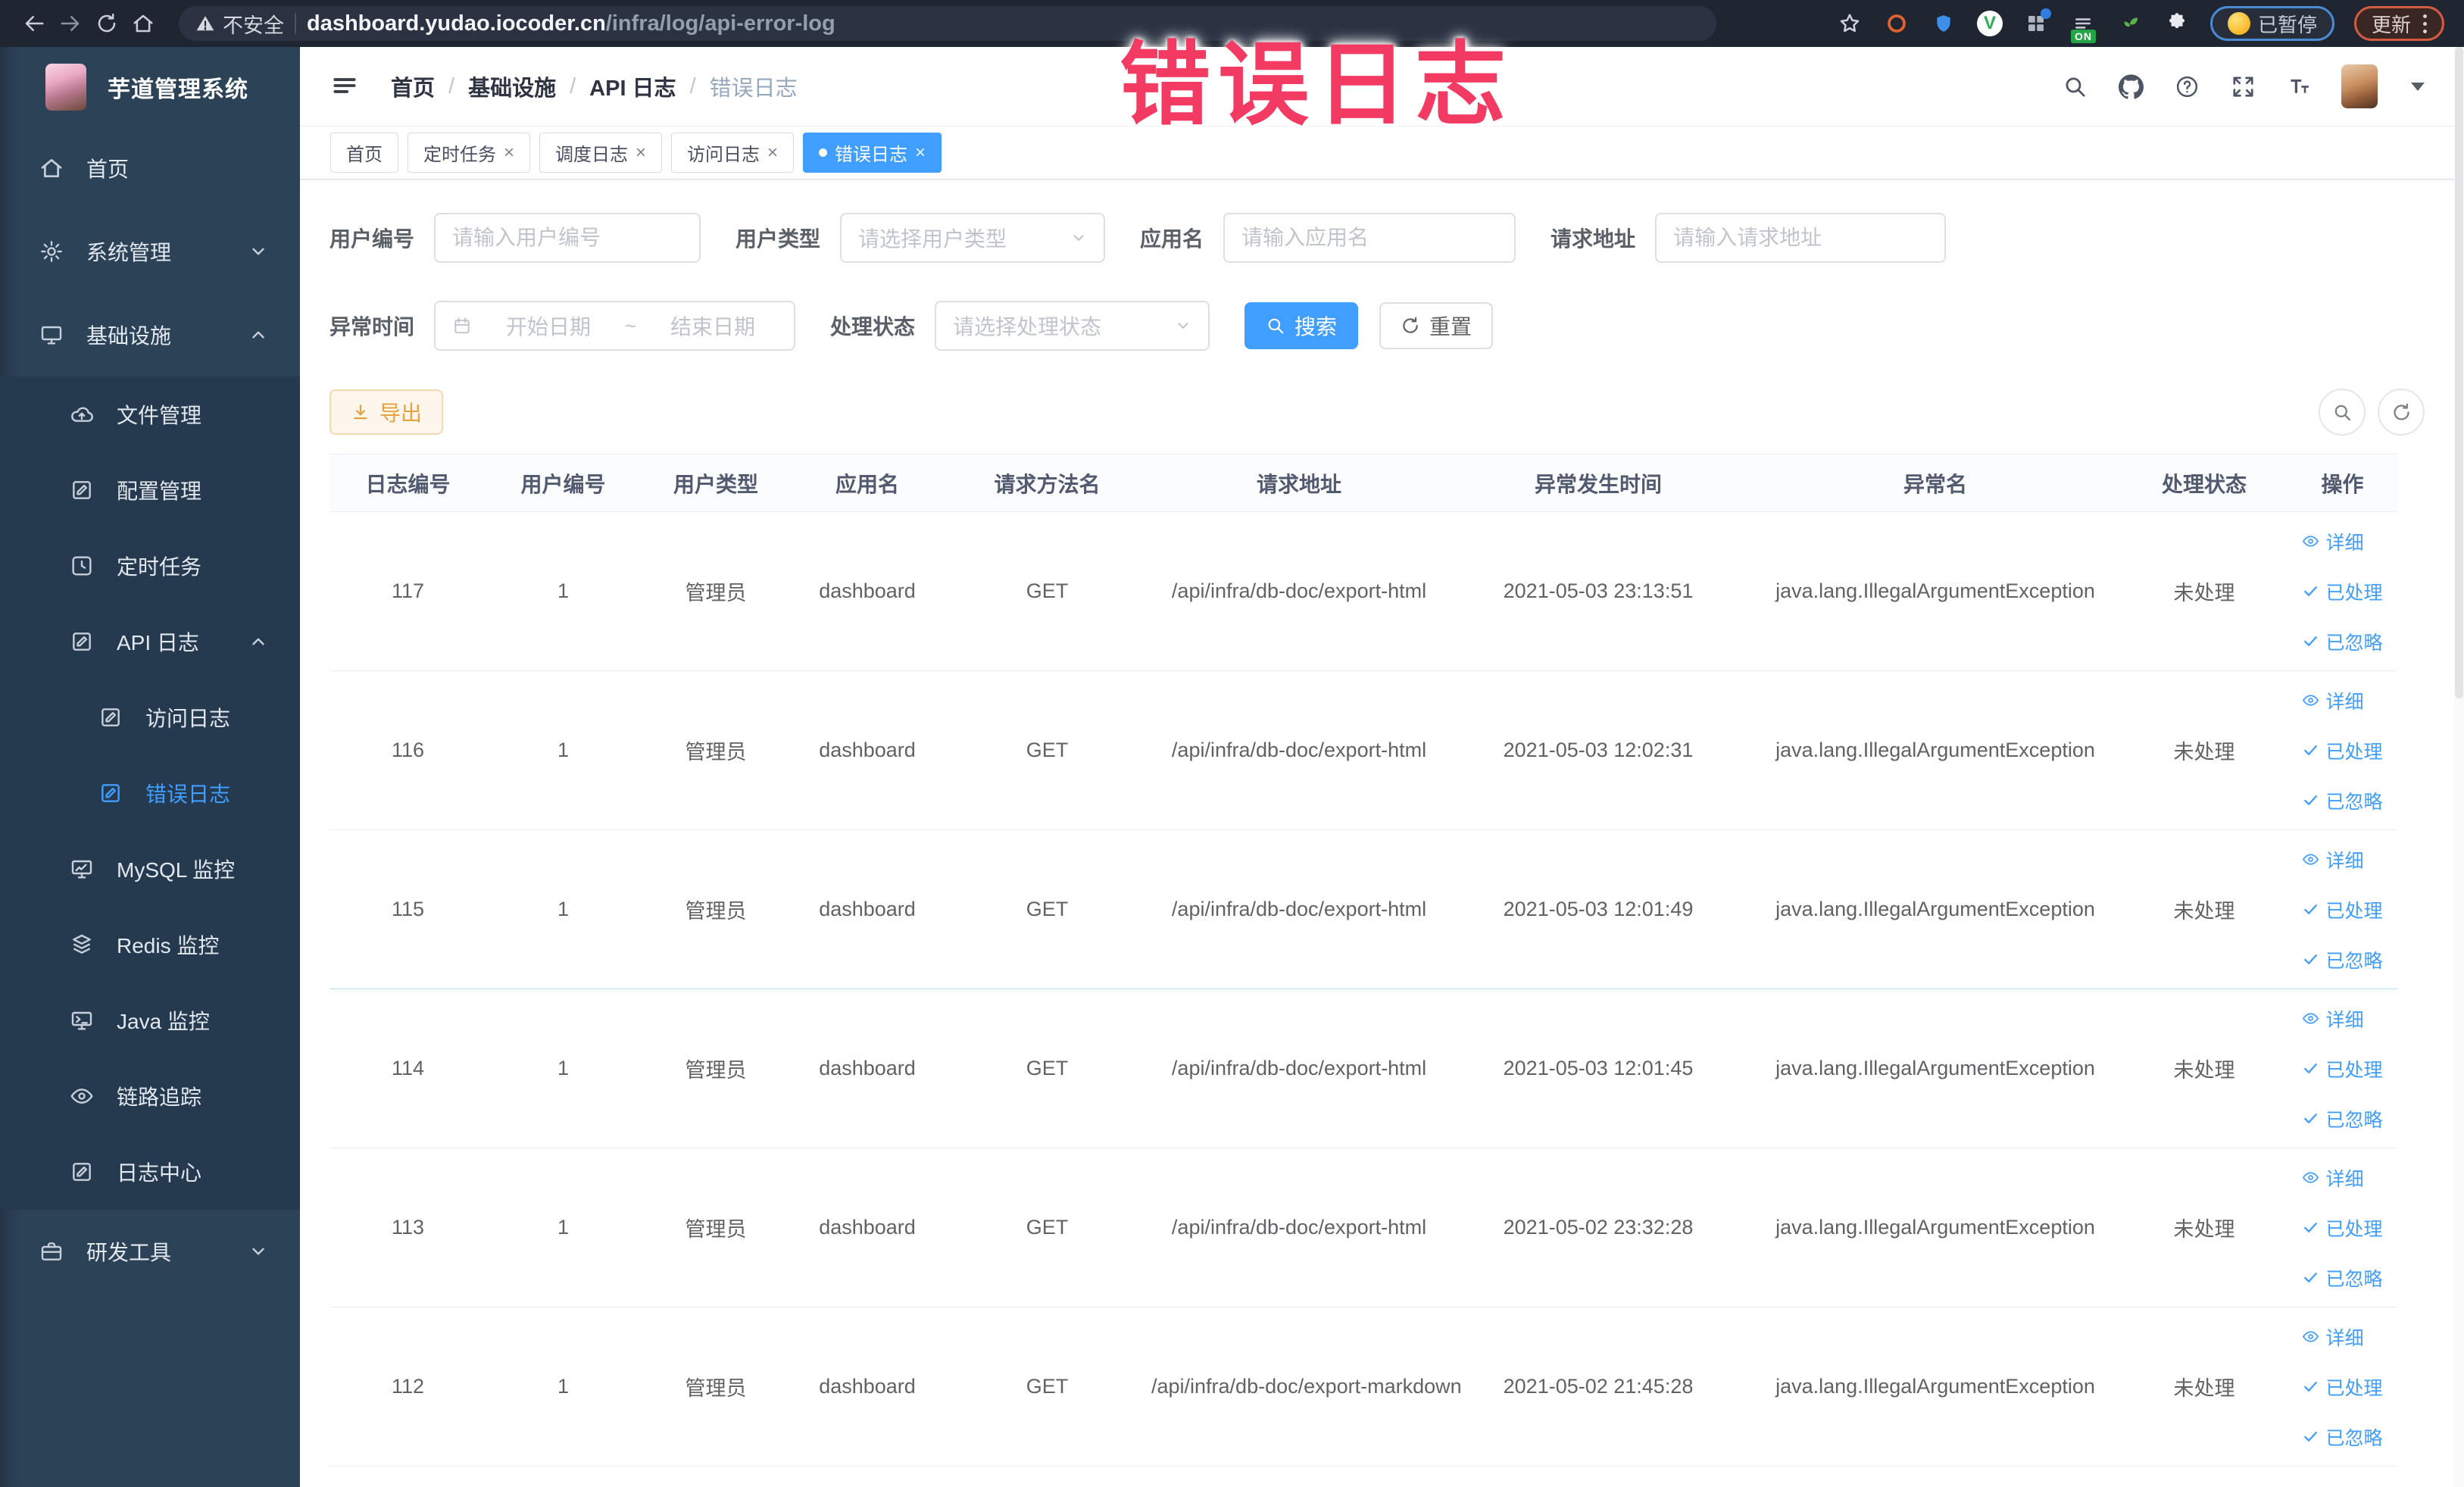 The image size is (2464, 1487). What do you see at coordinates (150, 490) in the screenshot?
I see `sidebar-item-config-manage: 配置管理` at bounding box center [150, 490].